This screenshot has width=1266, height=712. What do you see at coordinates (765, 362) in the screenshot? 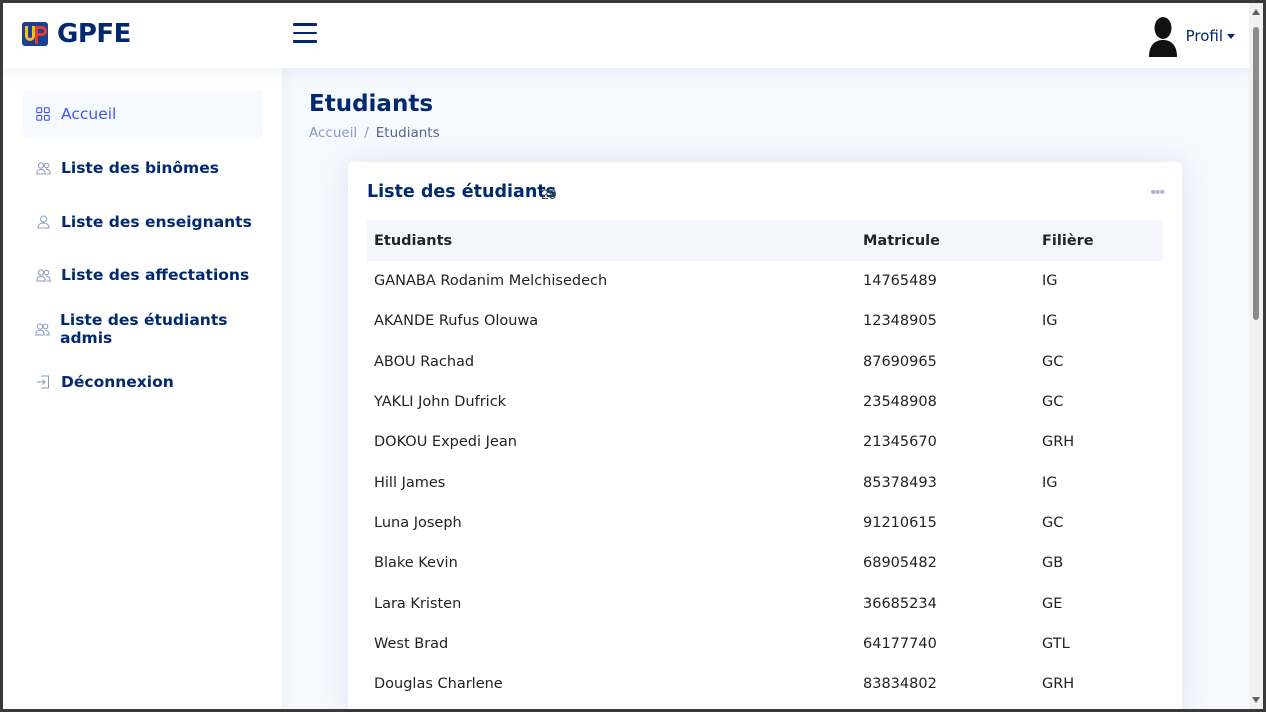
I see `table-row: ABOU Rachad 87690965 GC` at bounding box center [765, 362].